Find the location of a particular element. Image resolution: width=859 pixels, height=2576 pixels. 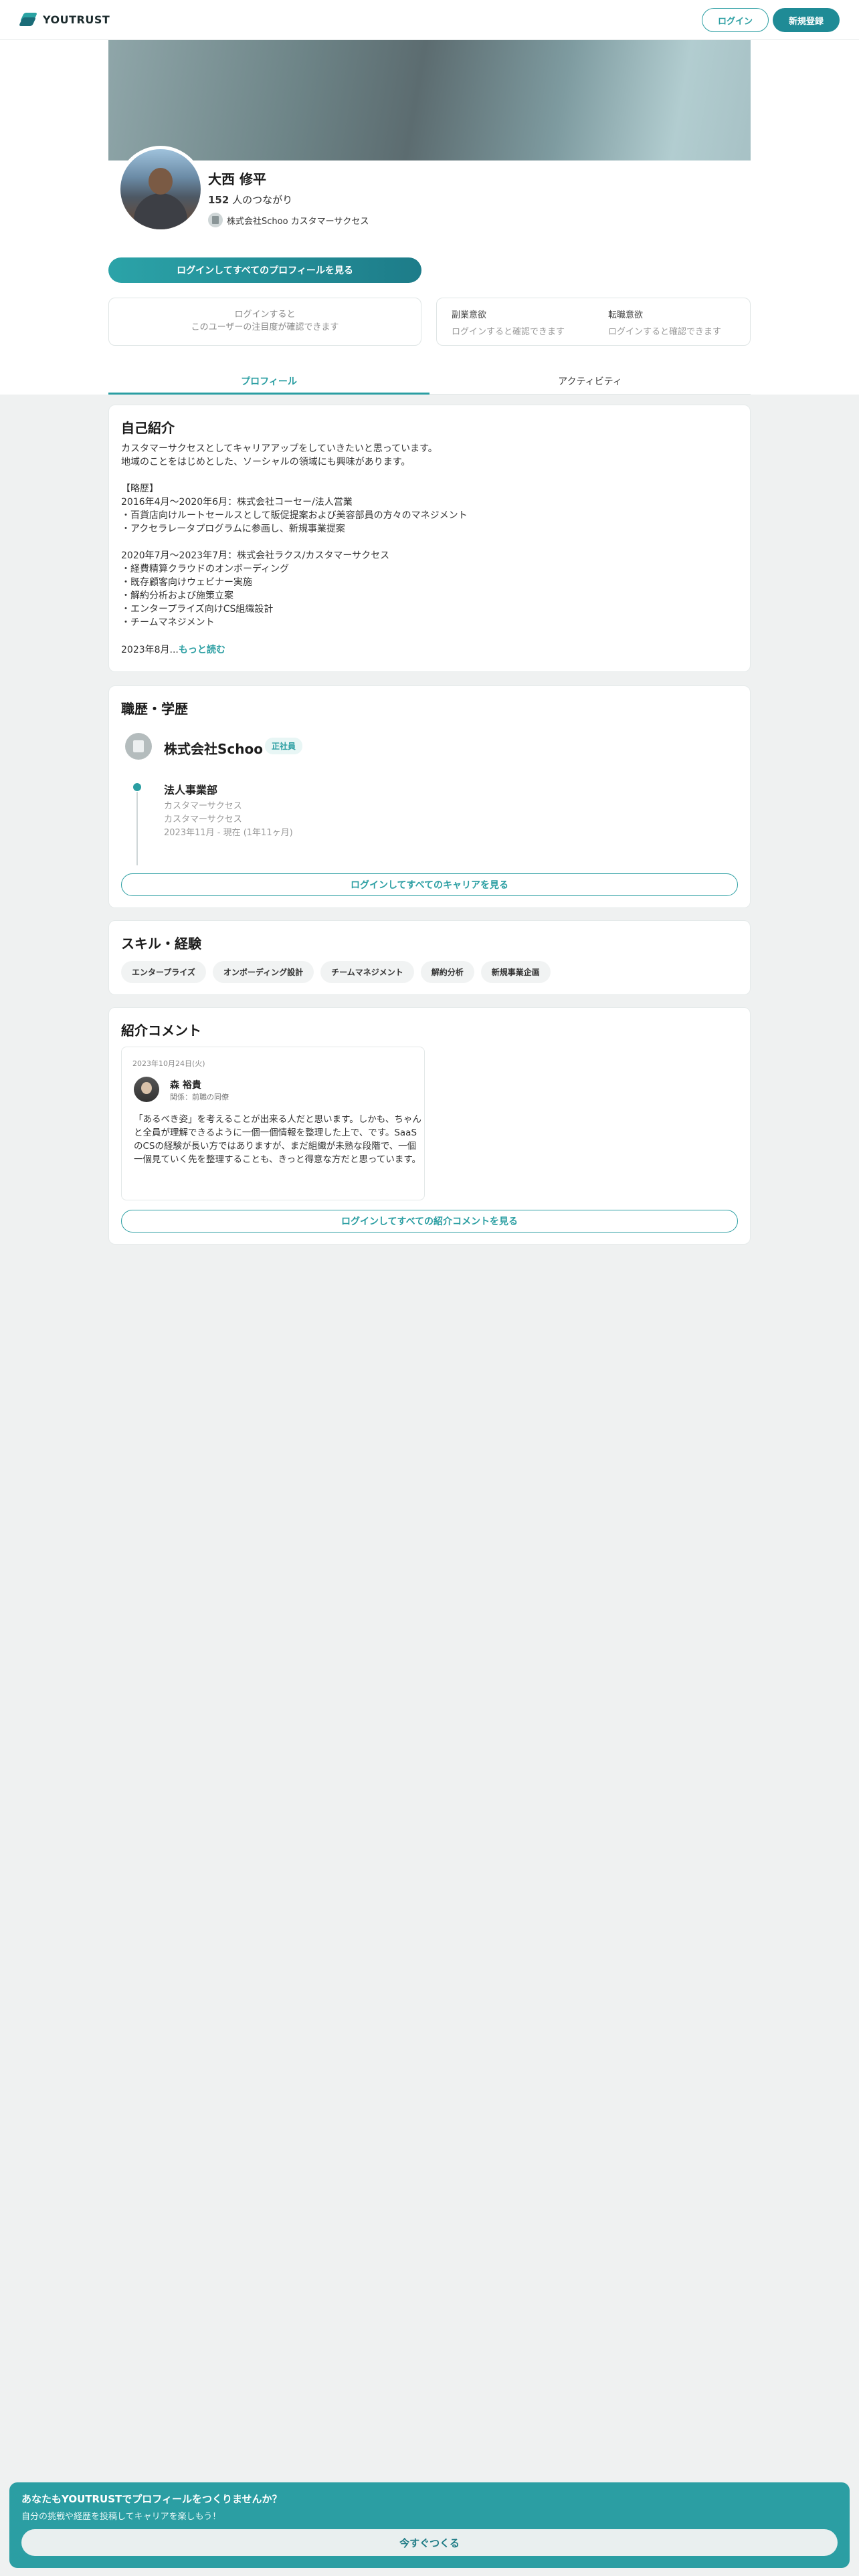

header: YOUTRUST ログイン 新規登録 is located at coordinates (429, 20).